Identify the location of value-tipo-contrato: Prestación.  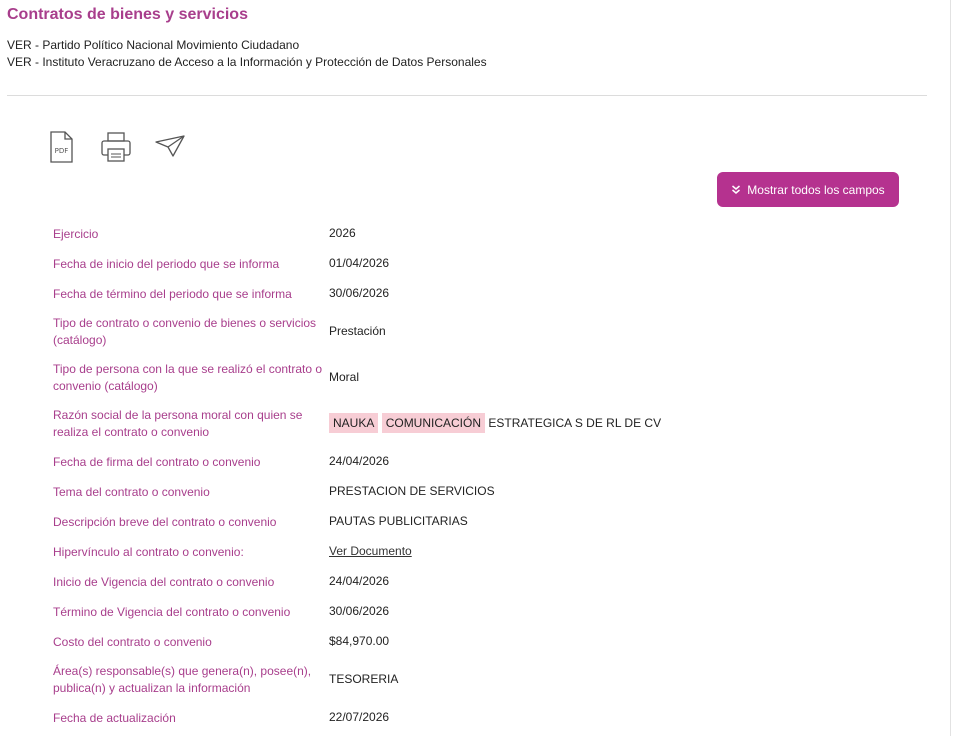
(357, 331).